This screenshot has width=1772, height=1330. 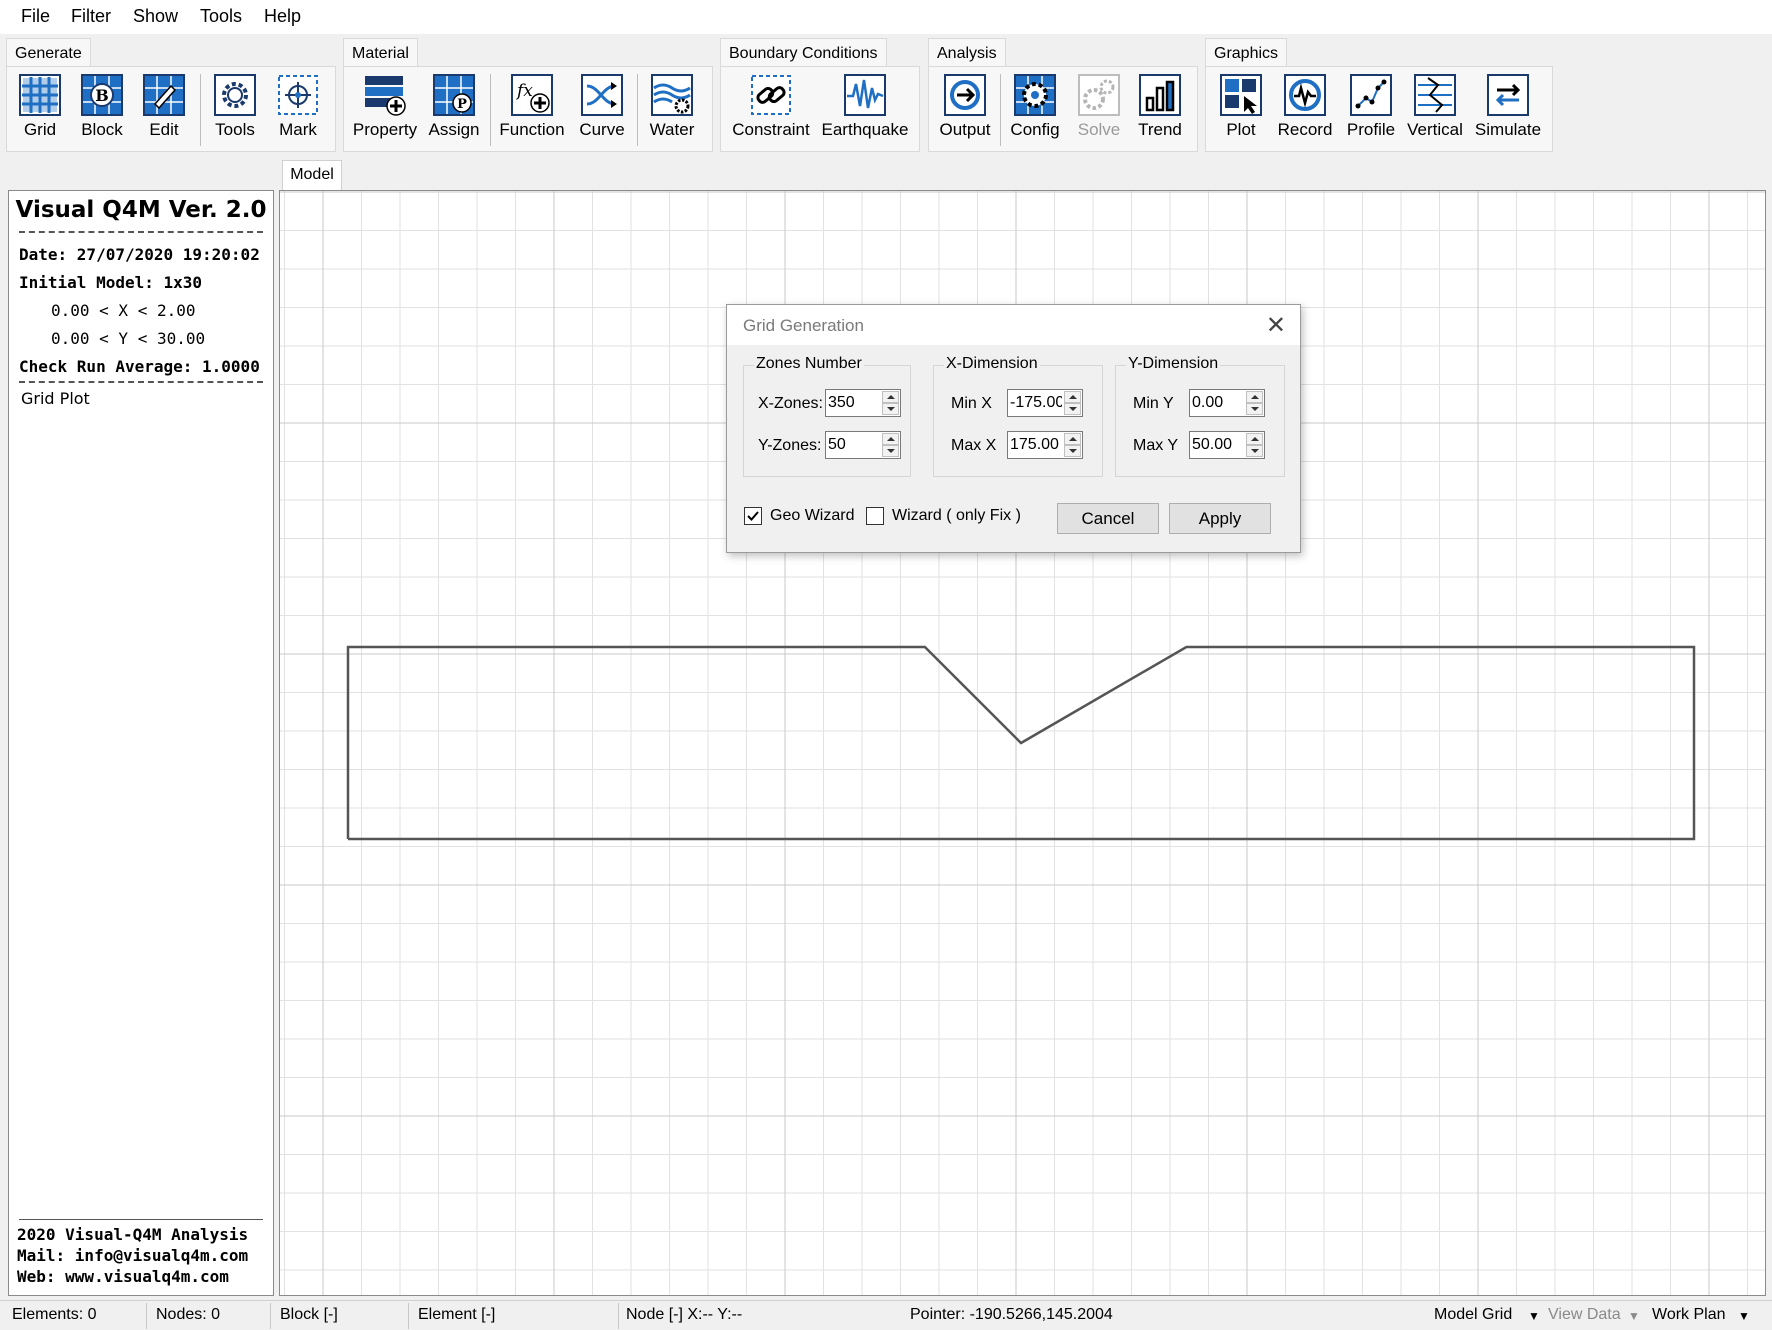 What do you see at coordinates (532, 95) in the screenshot?
I see `function-icon: fx` at bounding box center [532, 95].